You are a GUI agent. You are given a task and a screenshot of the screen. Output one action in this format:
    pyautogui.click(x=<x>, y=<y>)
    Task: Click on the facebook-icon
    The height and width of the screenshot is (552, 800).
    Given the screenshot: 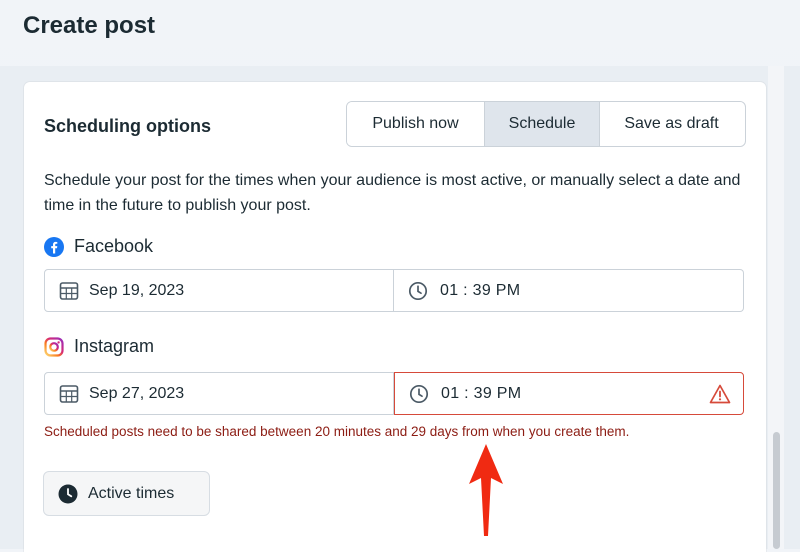 What is the action you would take?
    pyautogui.click(x=54, y=246)
    